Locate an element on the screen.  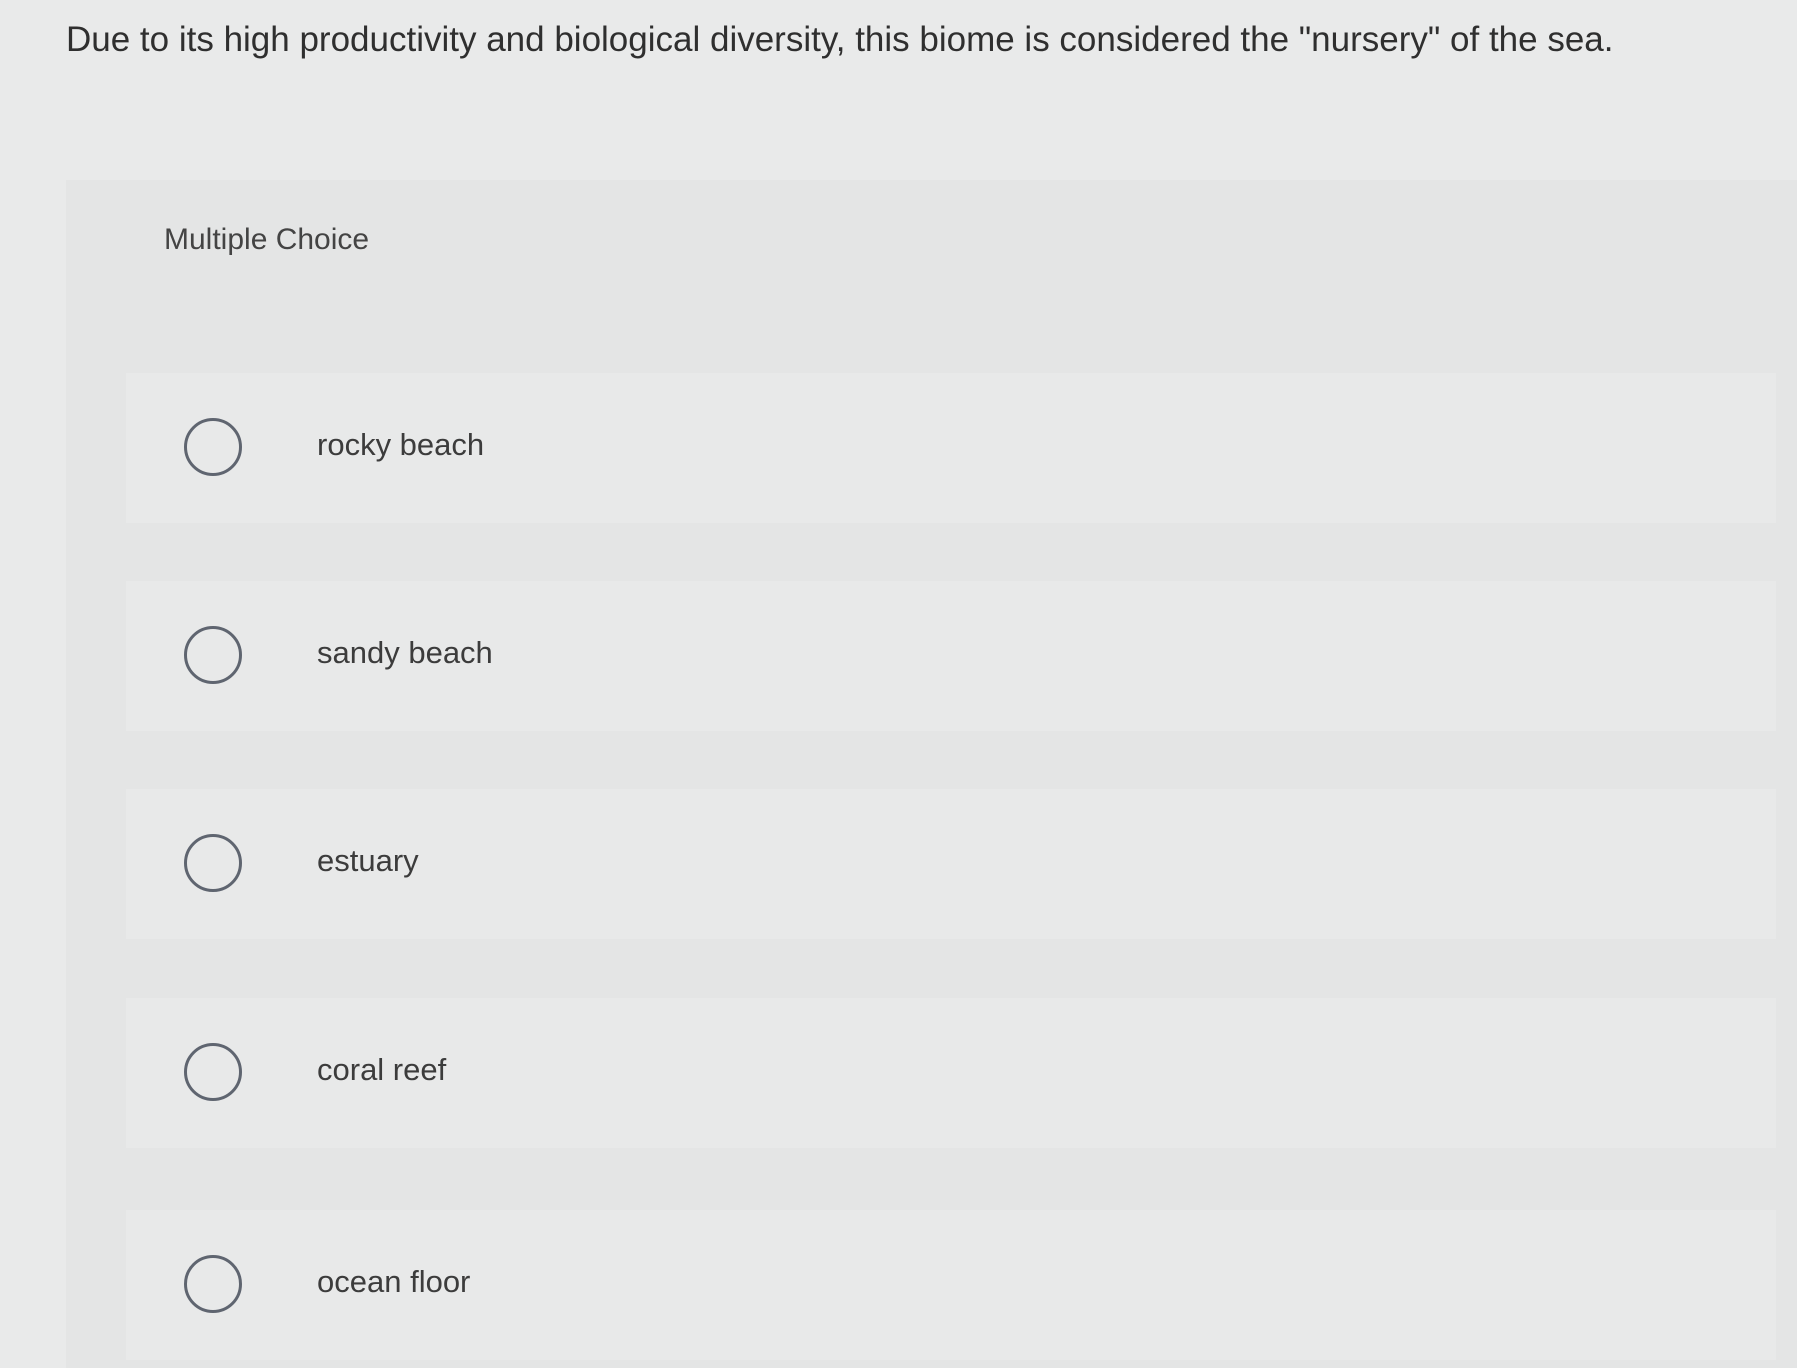
option-rocky-beach: rocky beach is located at coordinates (951, 448).